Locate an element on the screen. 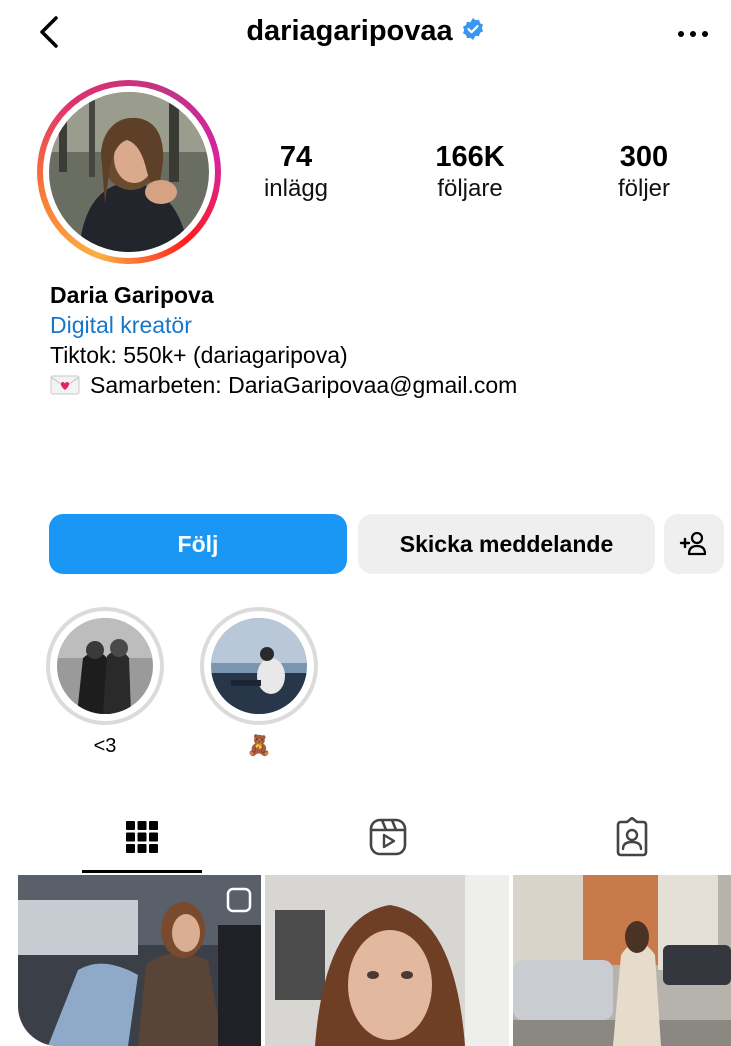 The width and height of the screenshot is (731, 1046). tab-tagged is located at coordinates (620, 837).